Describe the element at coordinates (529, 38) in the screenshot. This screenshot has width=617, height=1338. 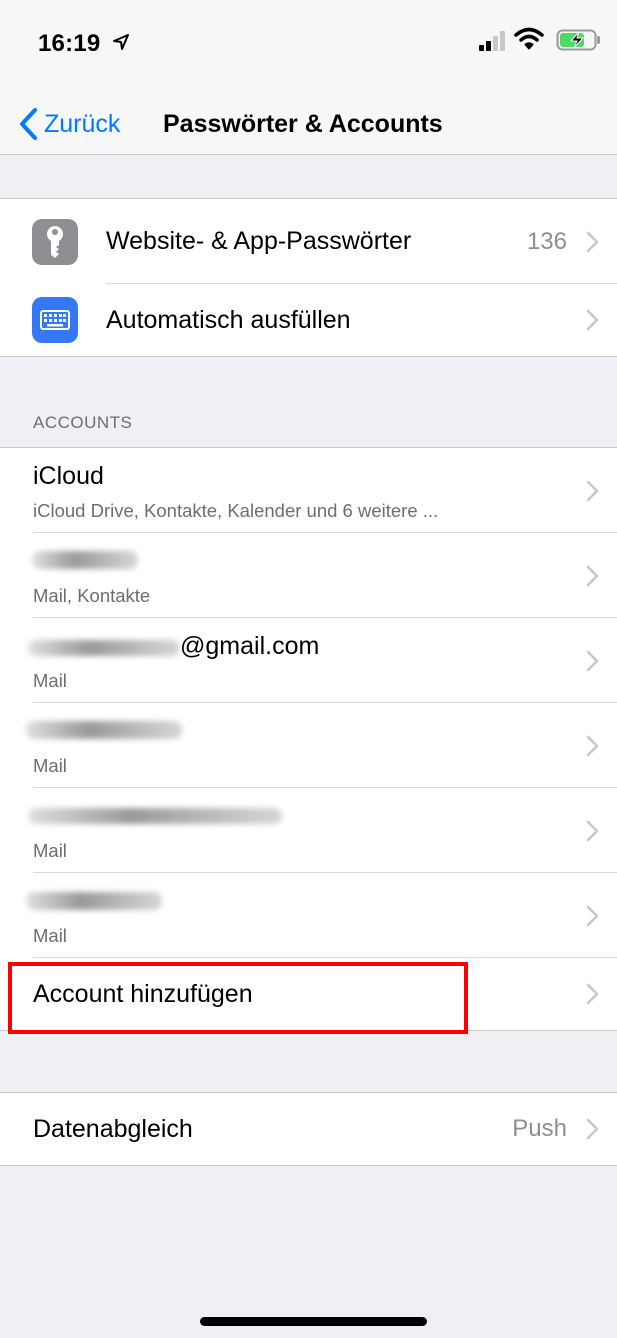
I see `wifi-icon` at that location.